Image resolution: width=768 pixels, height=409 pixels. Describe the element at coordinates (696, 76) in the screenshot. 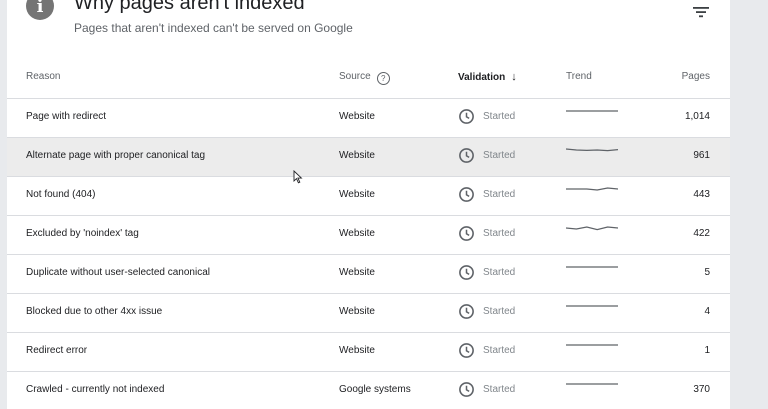

I see `column-header-pages: Pages` at that location.